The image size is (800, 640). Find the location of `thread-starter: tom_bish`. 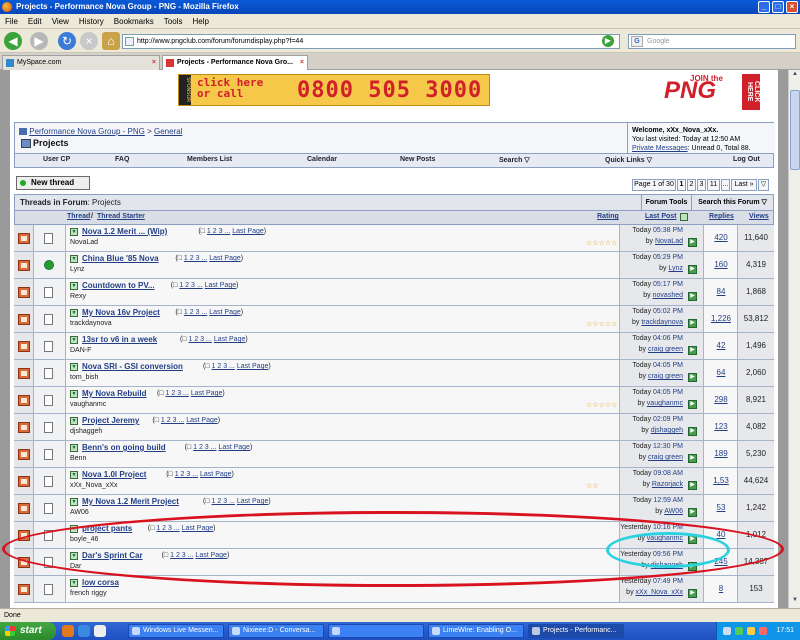

thread-starter: tom_bish is located at coordinates (84, 377).